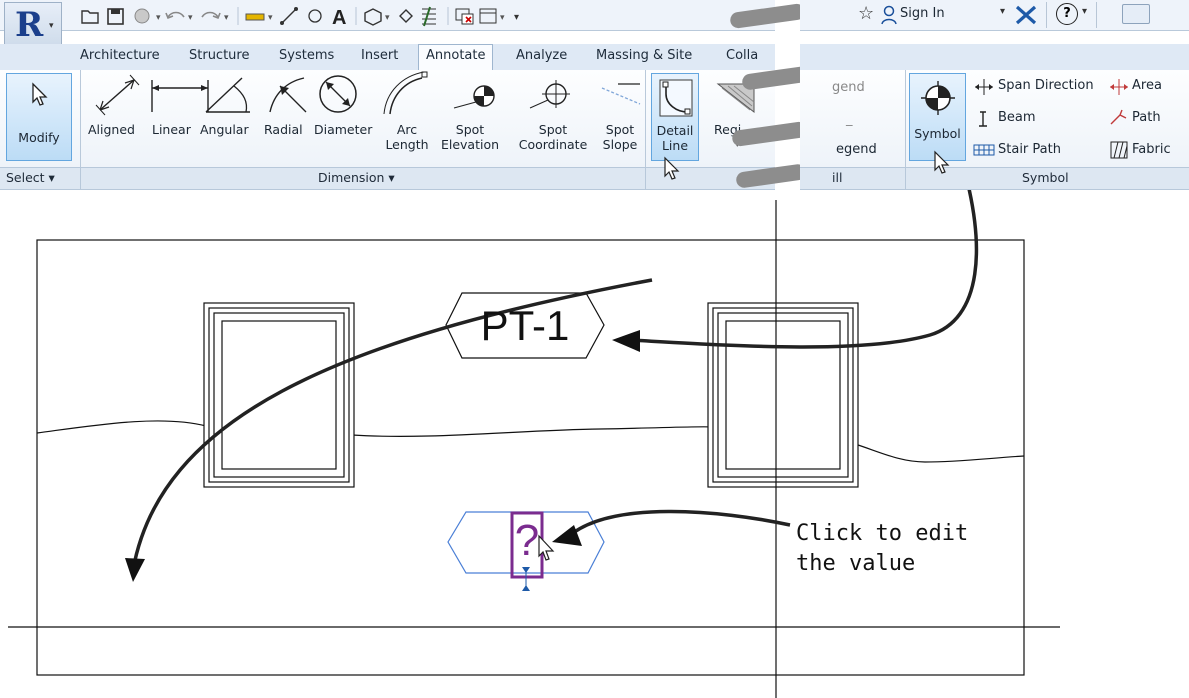  Describe the element at coordinates (1118, 117) in the screenshot. I see `path-icon` at that location.